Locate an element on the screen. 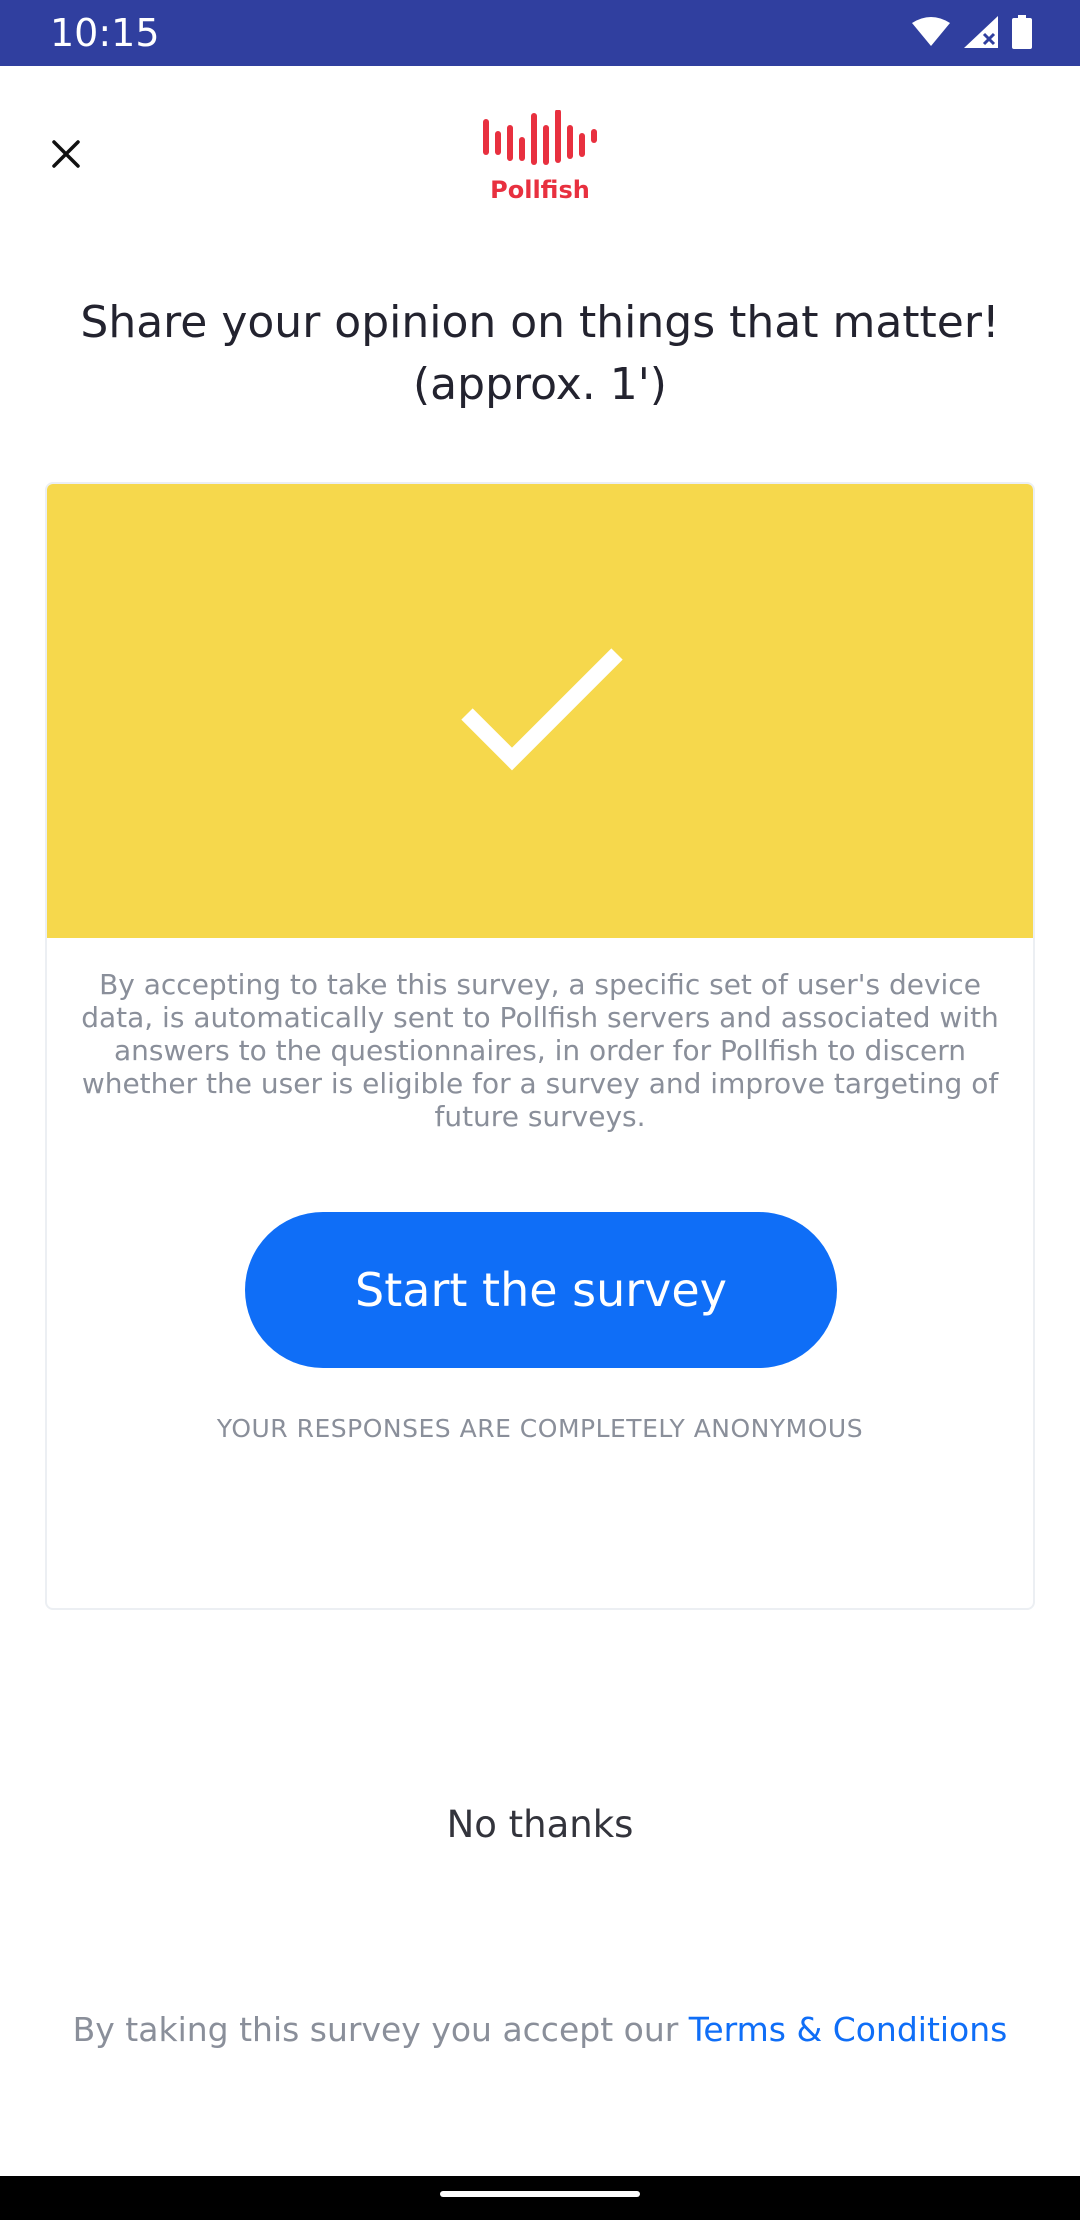 The height and width of the screenshot is (2220, 1080). logo-bars-icon is located at coordinates (540, 137).